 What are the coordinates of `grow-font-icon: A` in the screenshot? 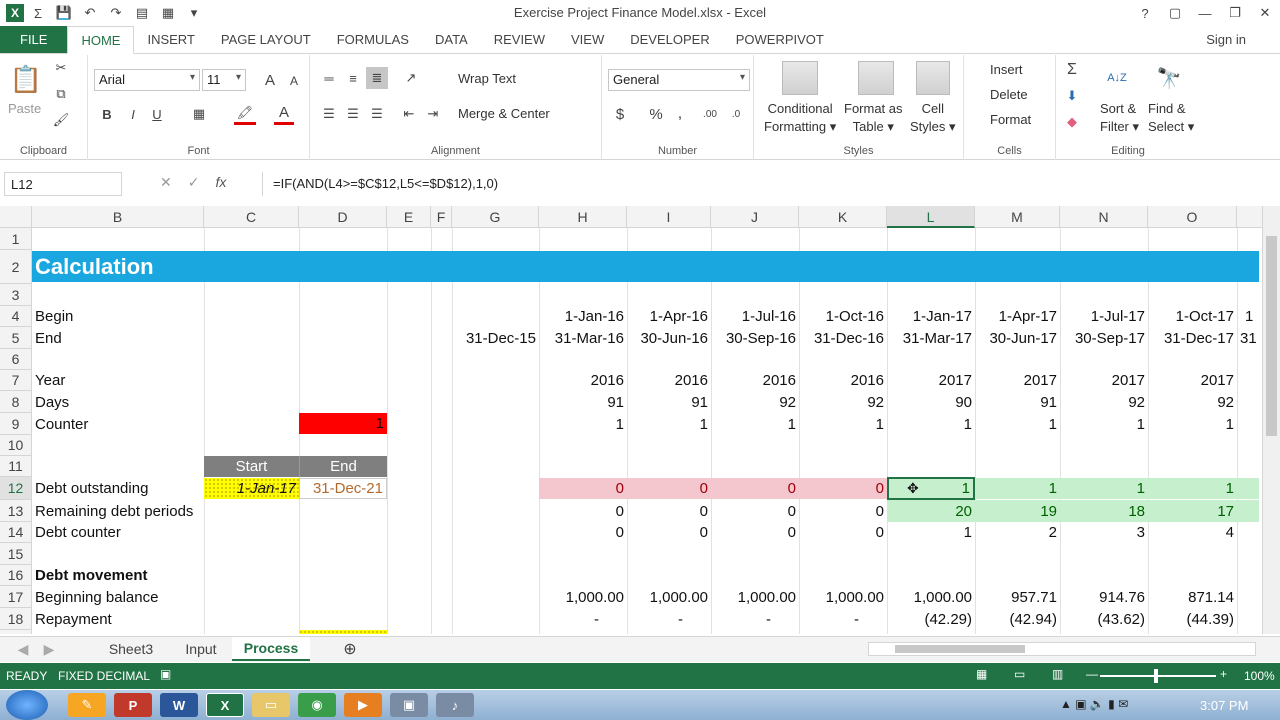 It's located at (270, 80).